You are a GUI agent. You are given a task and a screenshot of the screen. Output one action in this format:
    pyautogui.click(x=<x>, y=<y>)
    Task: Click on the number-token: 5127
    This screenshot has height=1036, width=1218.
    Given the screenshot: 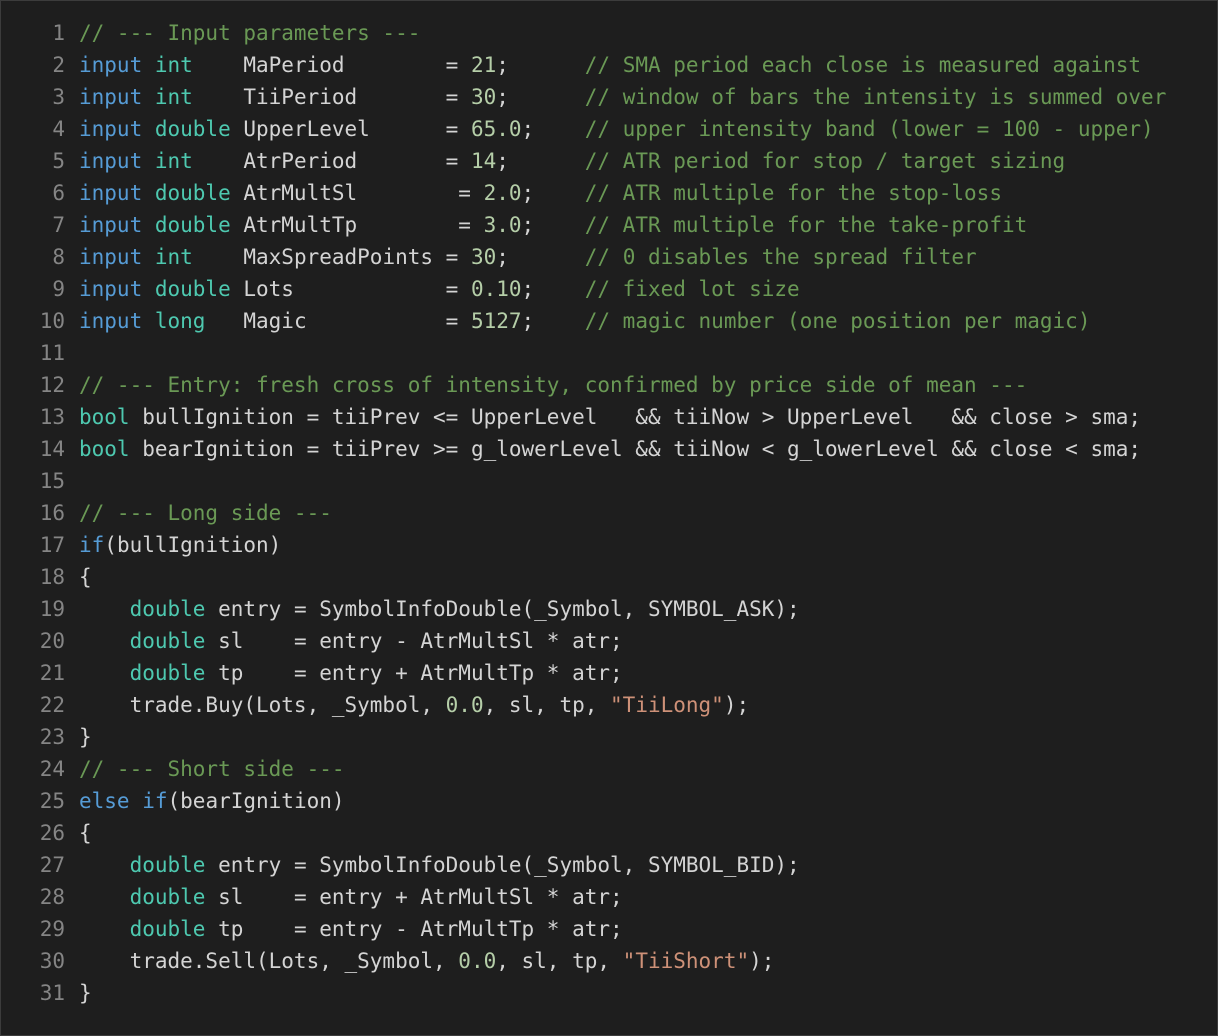 What is the action you would take?
    pyautogui.click(x=496, y=321)
    